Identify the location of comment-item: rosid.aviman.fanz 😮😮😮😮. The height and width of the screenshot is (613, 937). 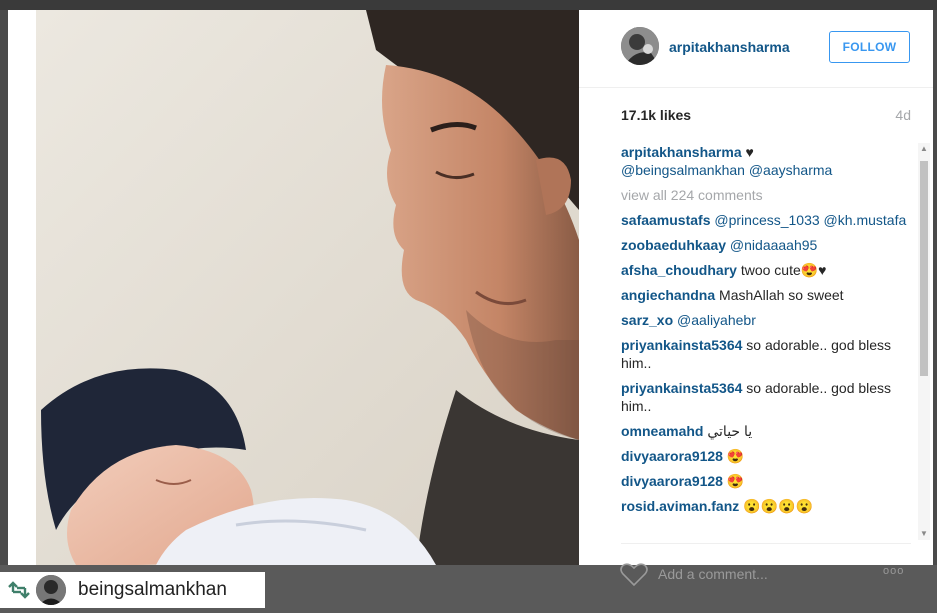
(766, 506).